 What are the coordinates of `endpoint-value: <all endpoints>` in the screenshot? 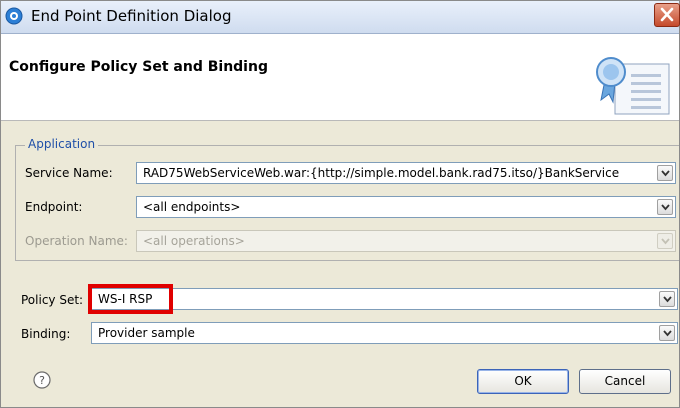 It's located at (192, 207).